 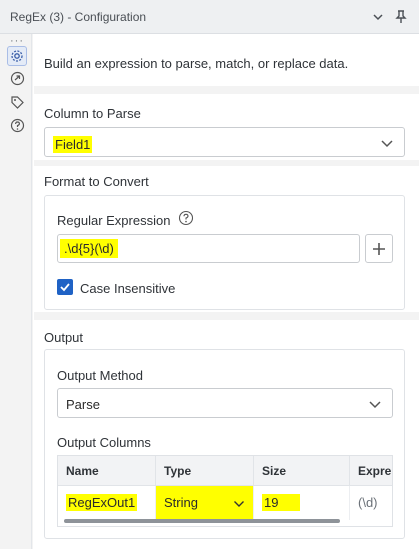 I want to click on column-header-type: Type, so click(x=205, y=471).